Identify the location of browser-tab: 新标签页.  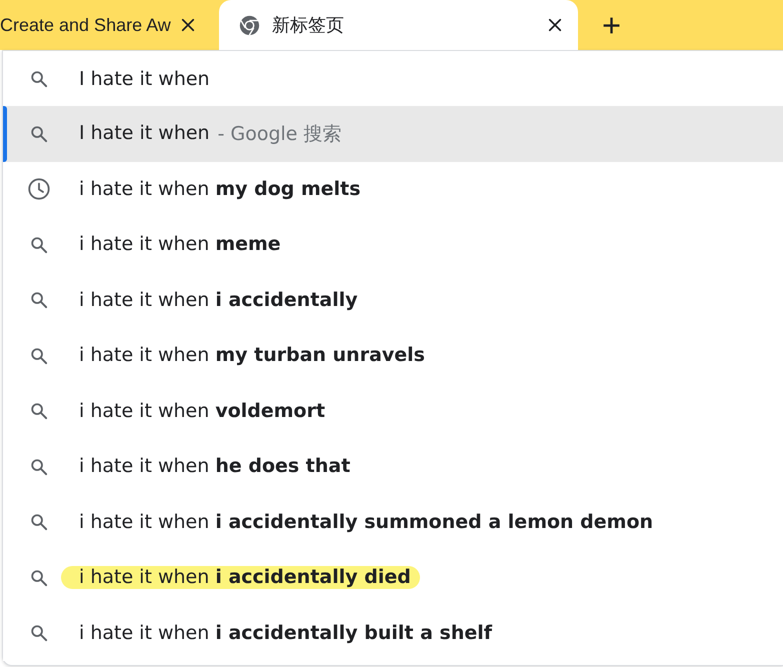
(398, 25).